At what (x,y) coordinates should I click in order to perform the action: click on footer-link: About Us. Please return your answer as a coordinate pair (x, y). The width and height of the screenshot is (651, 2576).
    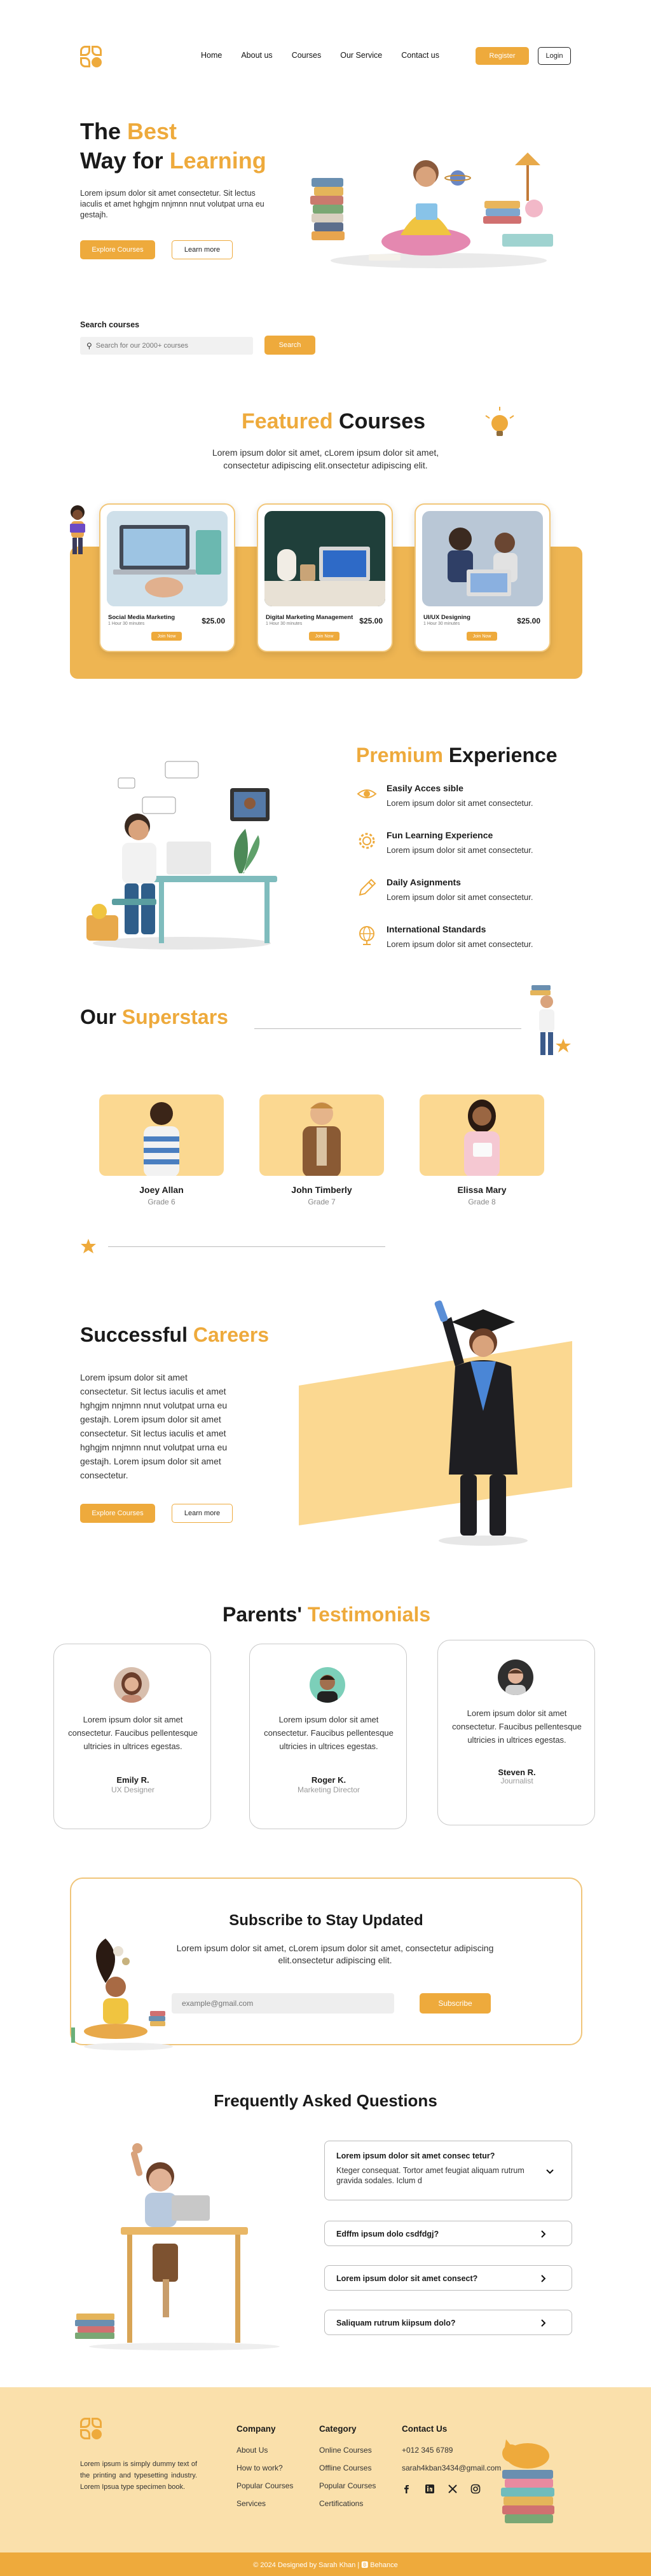
    Looking at the image, I should click on (252, 2450).